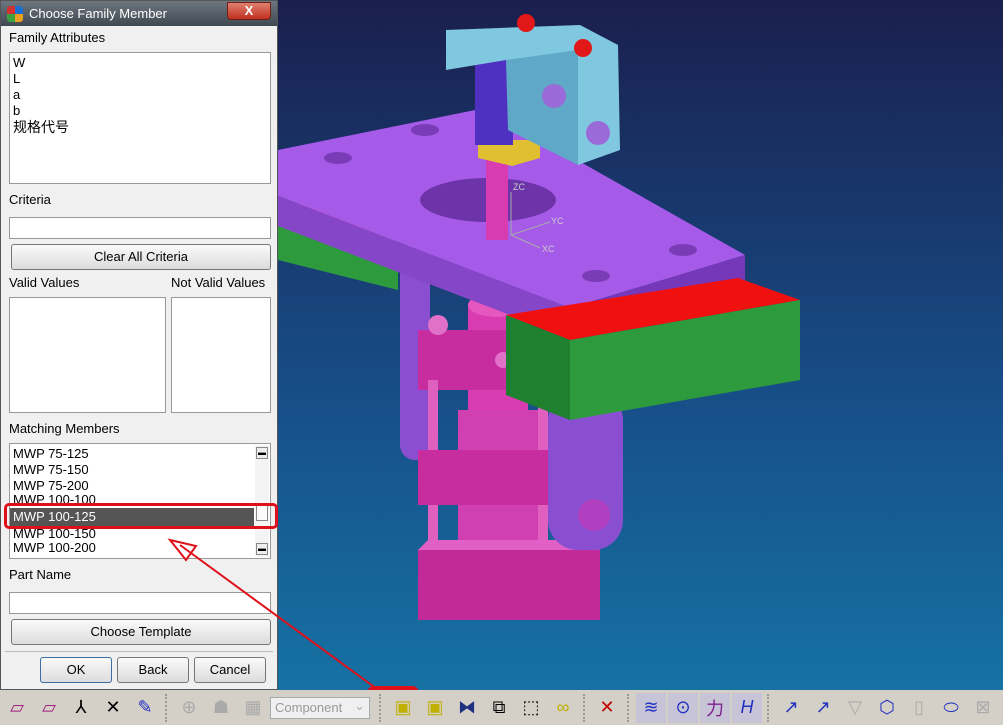 This screenshot has width=1003, height=725. I want to click on axis-xc: XC, so click(548, 249).